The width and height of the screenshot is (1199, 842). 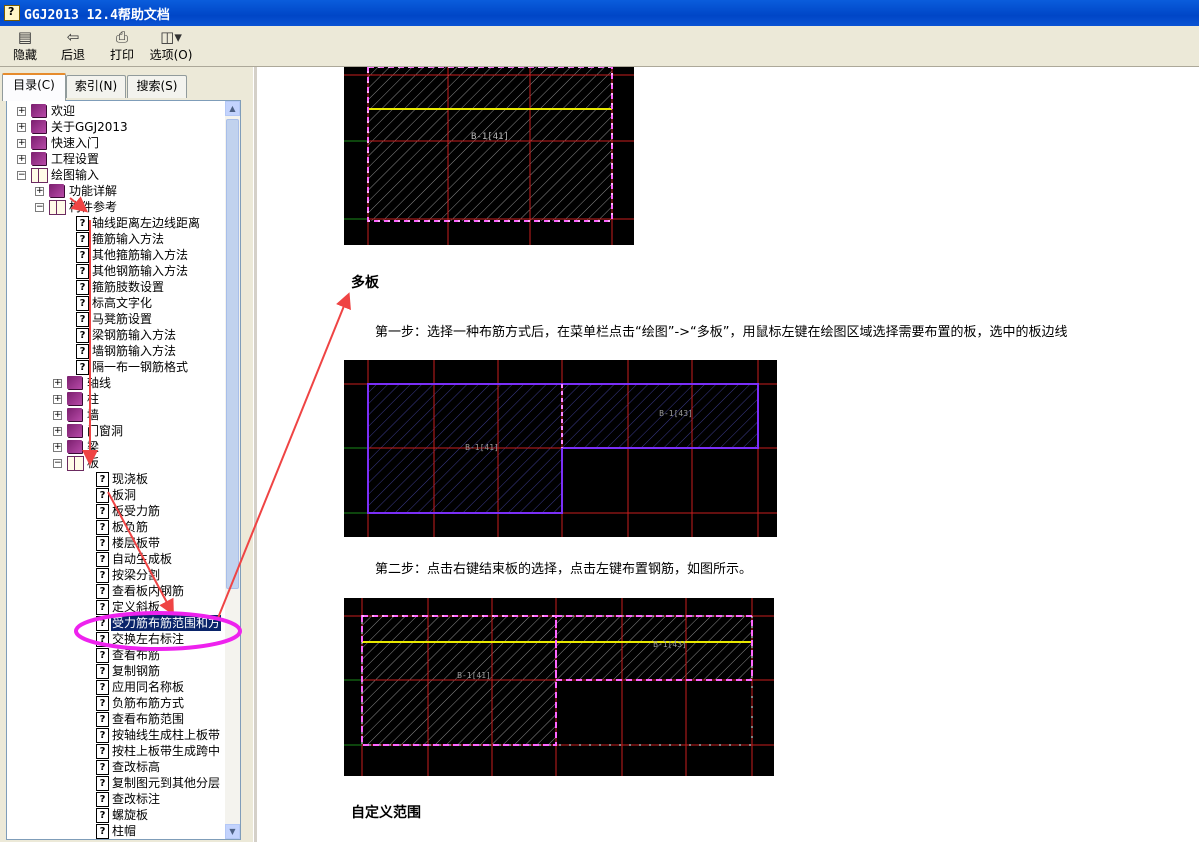 What do you see at coordinates (116, 831) in the screenshot?
I see `tree-item: ? 柱帽` at bounding box center [116, 831].